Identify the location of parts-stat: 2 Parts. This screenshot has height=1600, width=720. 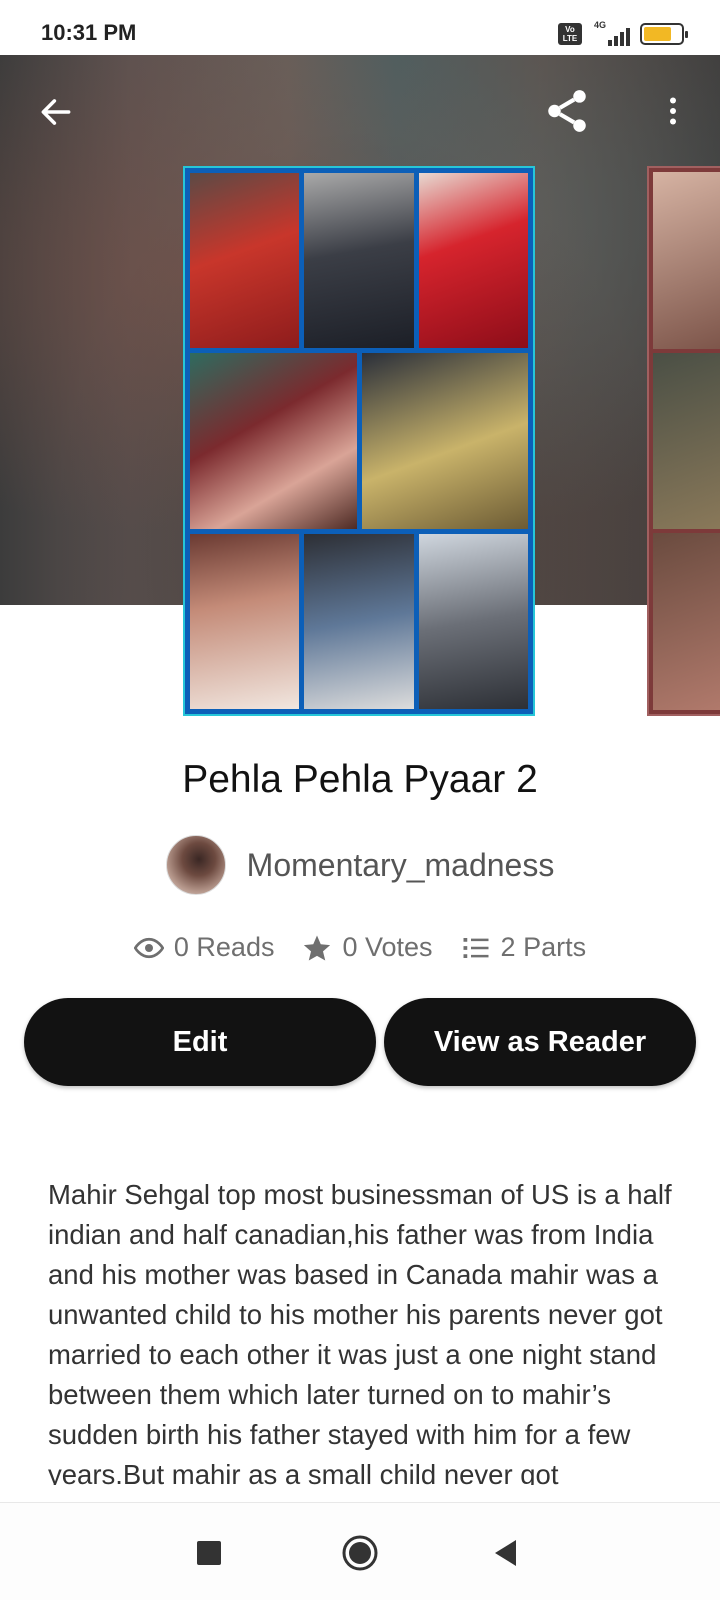
(524, 947).